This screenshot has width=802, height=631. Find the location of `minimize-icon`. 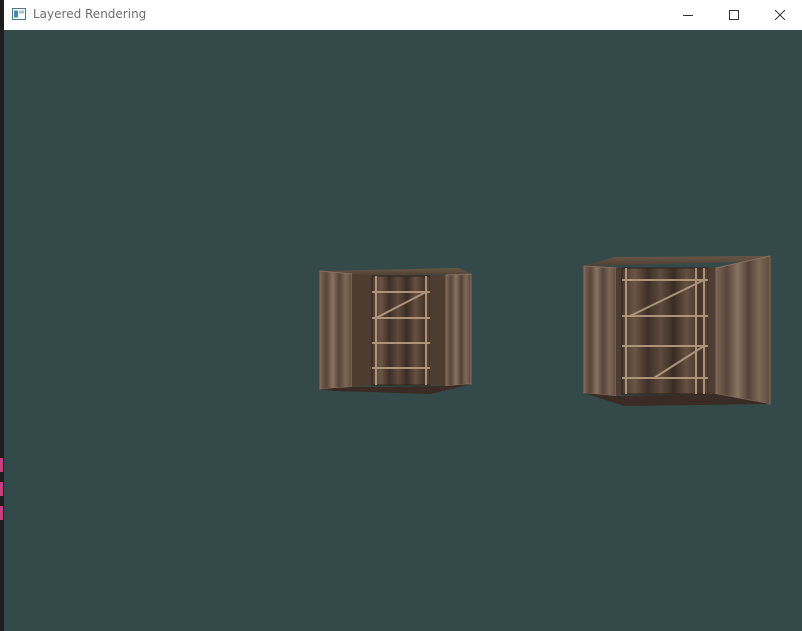

minimize-icon is located at coordinates (688, 15).